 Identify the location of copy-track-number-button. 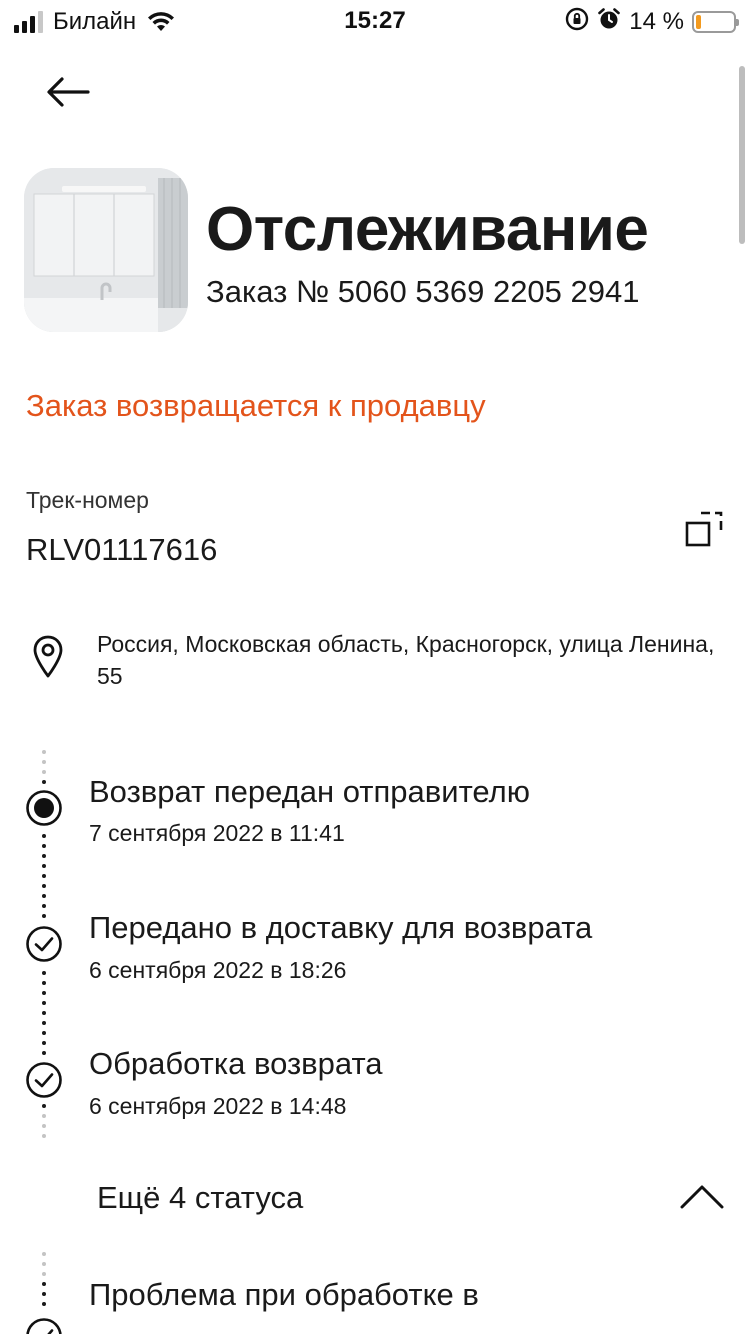
(705, 529).